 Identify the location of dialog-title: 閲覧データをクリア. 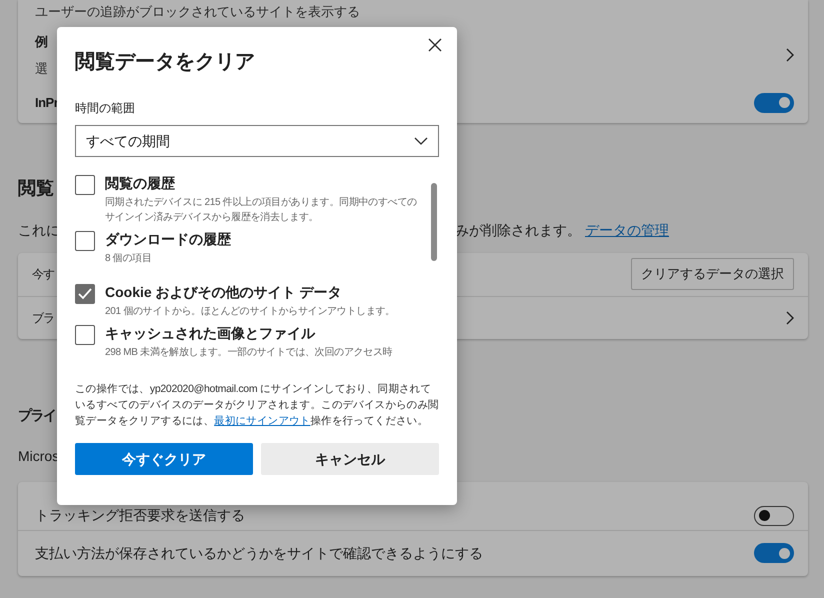
(165, 62).